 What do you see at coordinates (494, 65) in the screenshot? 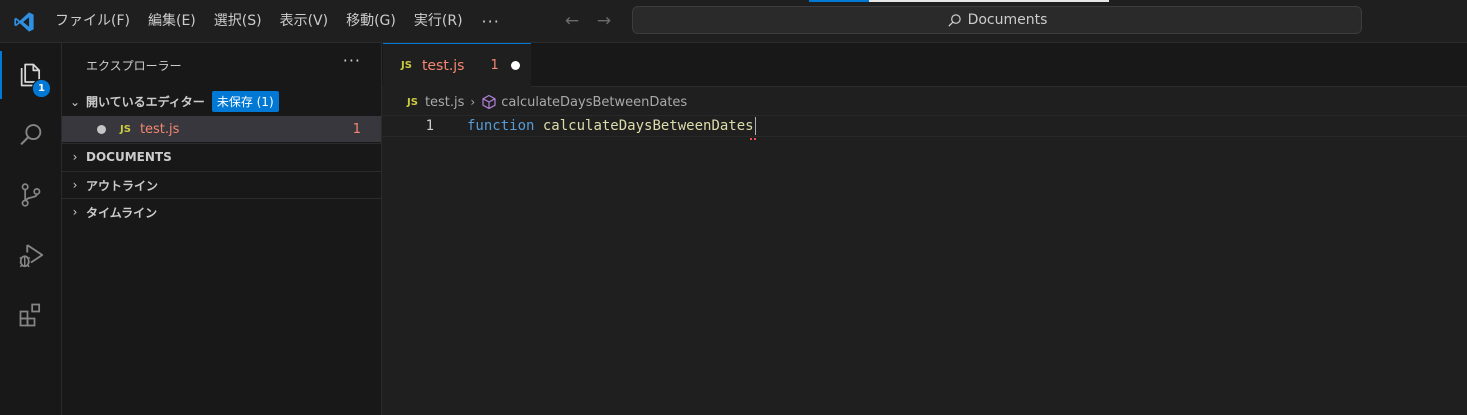
I see `tab-problem-count: 1` at bounding box center [494, 65].